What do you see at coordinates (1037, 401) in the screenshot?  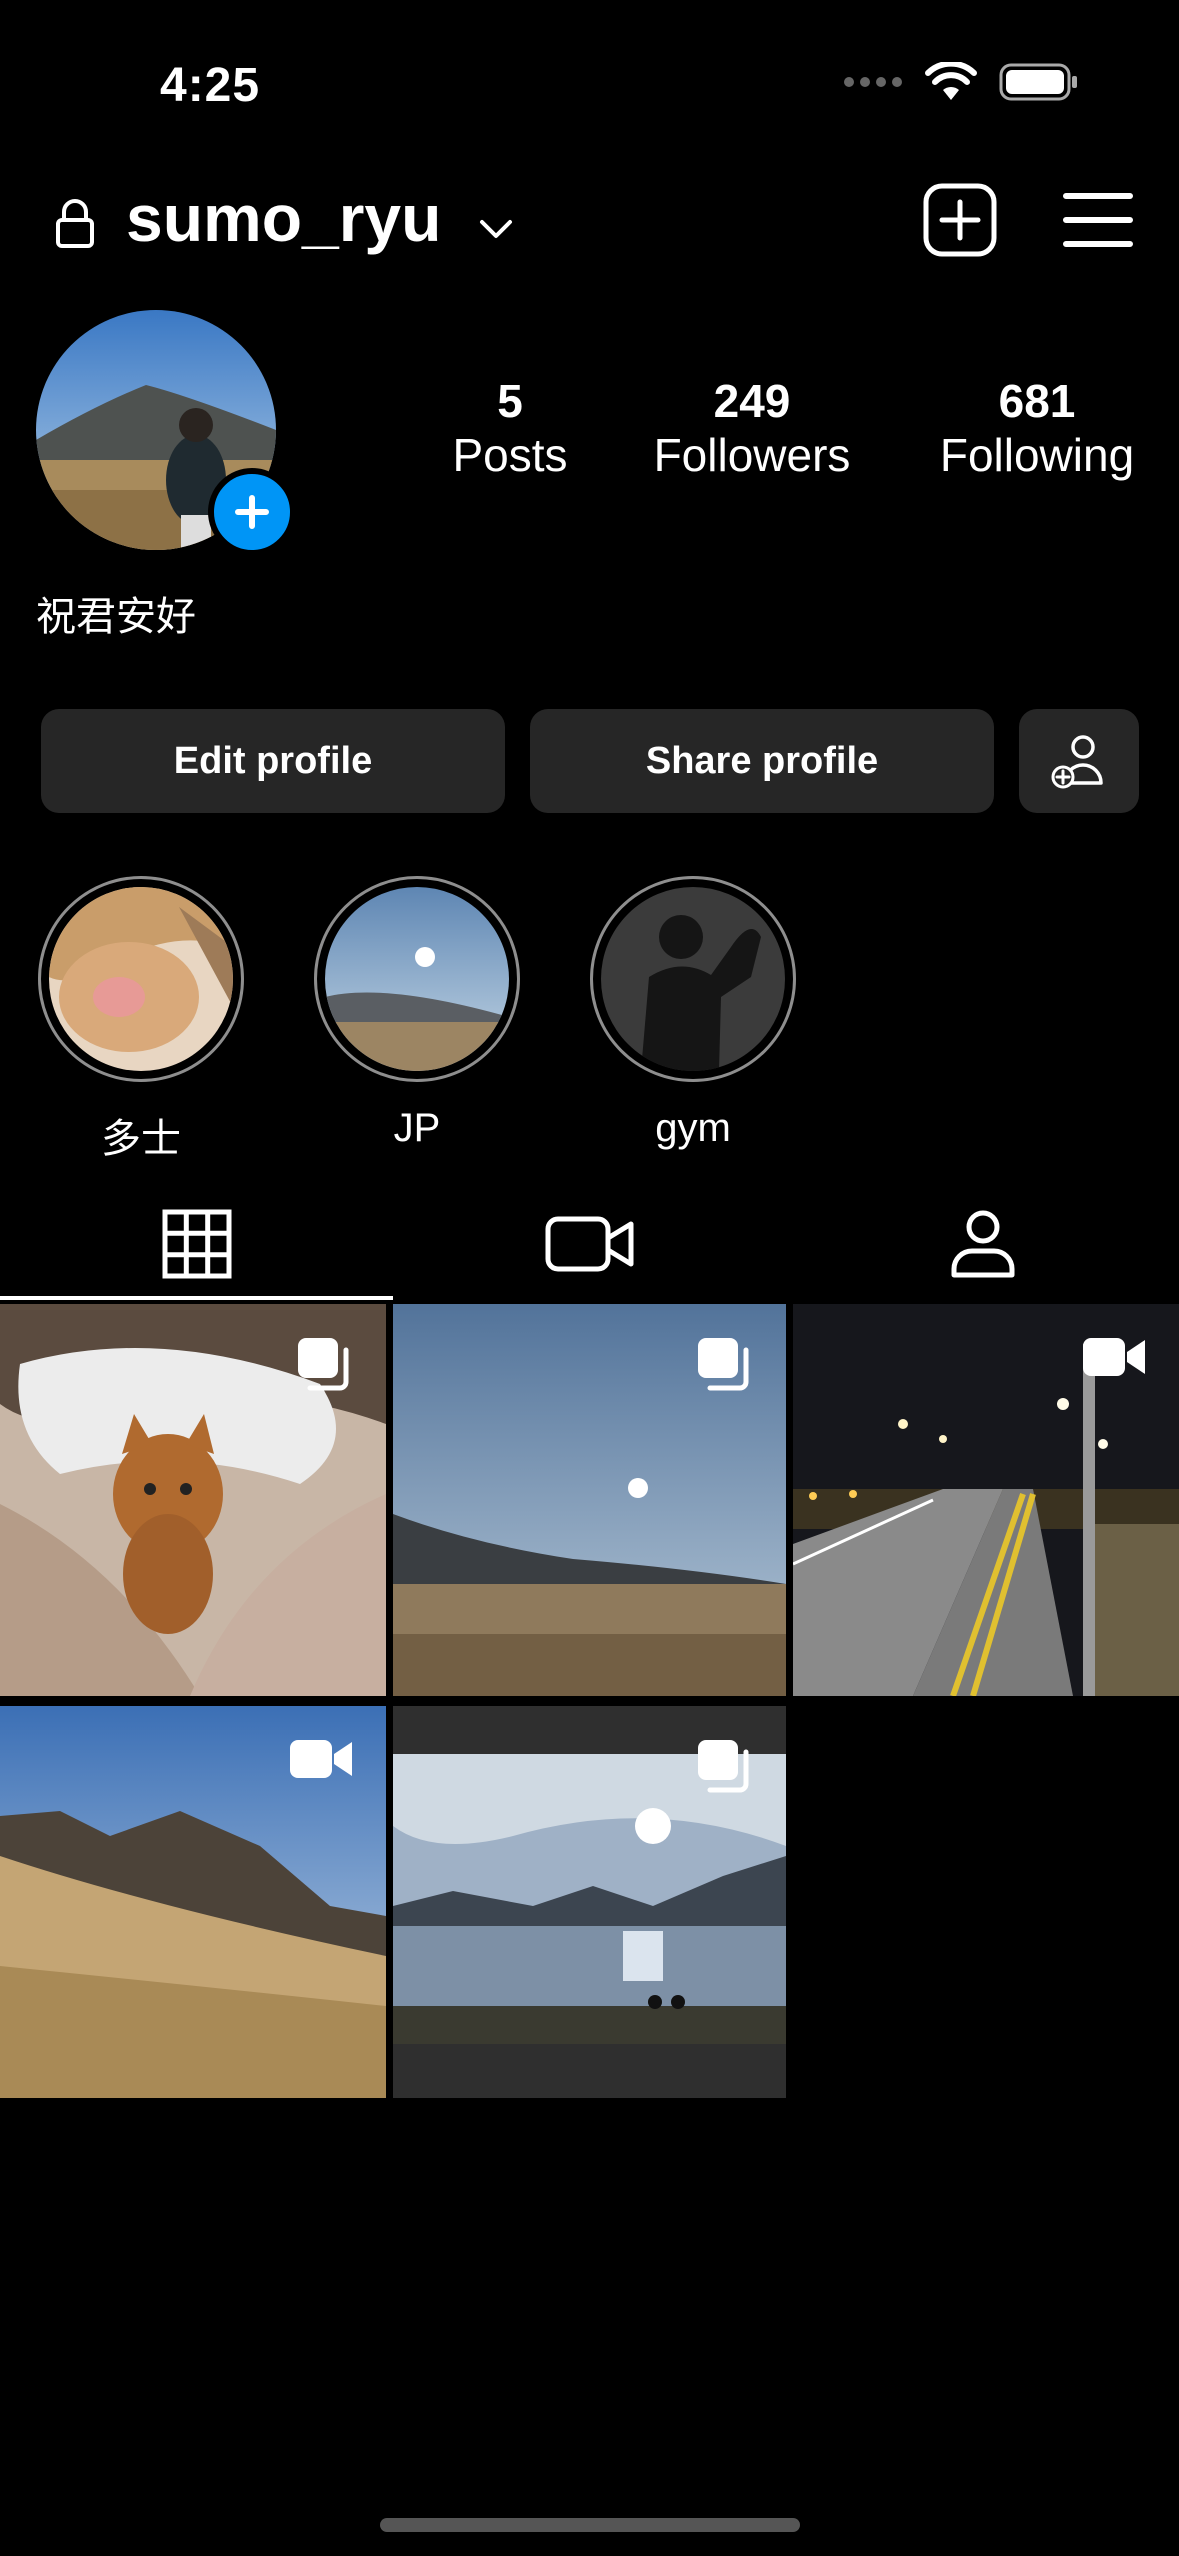 I see `stat-number: 681` at bounding box center [1037, 401].